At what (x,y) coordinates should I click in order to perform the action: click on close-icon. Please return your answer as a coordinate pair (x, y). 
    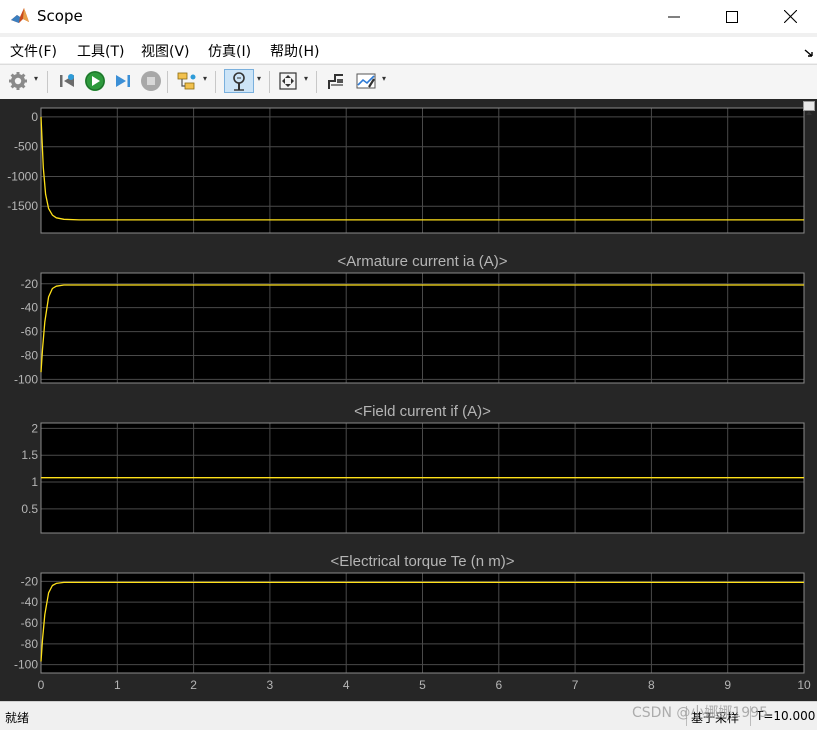
    Looking at the image, I should click on (790, 16).